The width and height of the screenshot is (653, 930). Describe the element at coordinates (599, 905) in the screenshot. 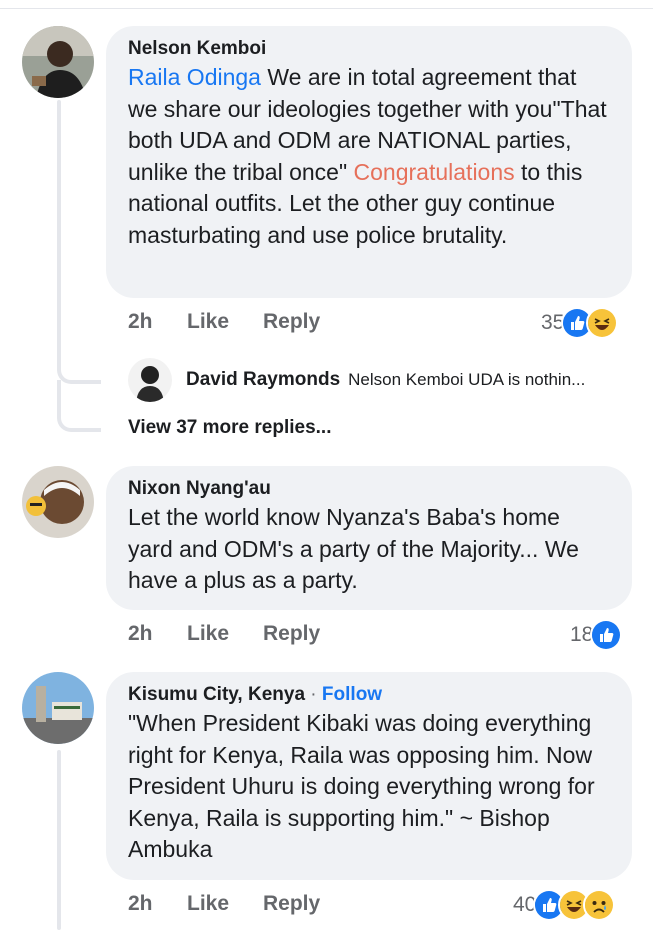

I see `sad-icon` at that location.